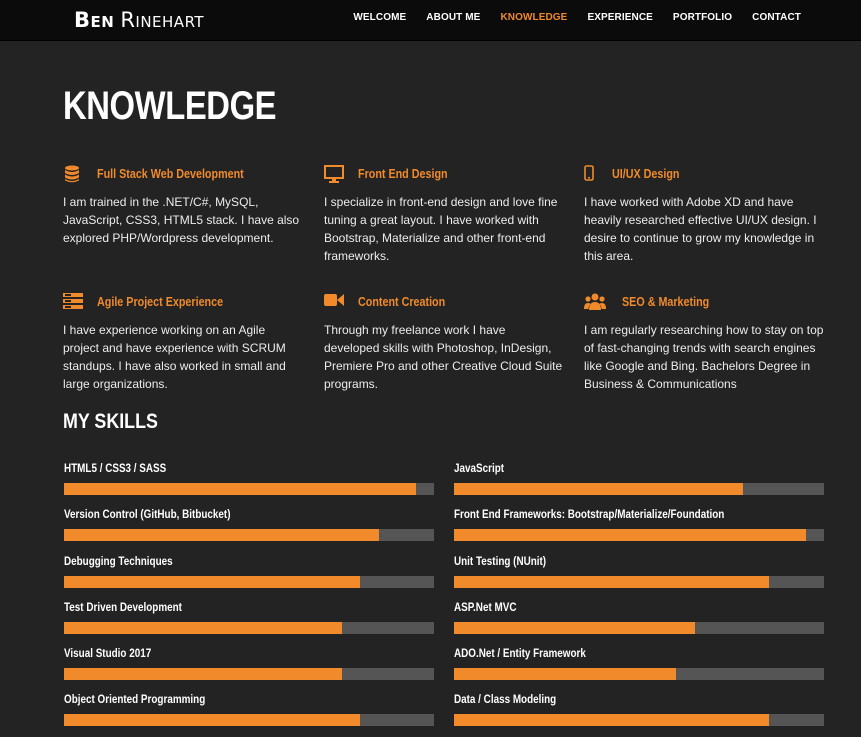 This screenshot has height=737, width=861. I want to click on skill-item: HTML5 / CSS3 / SASS, so click(249, 478).